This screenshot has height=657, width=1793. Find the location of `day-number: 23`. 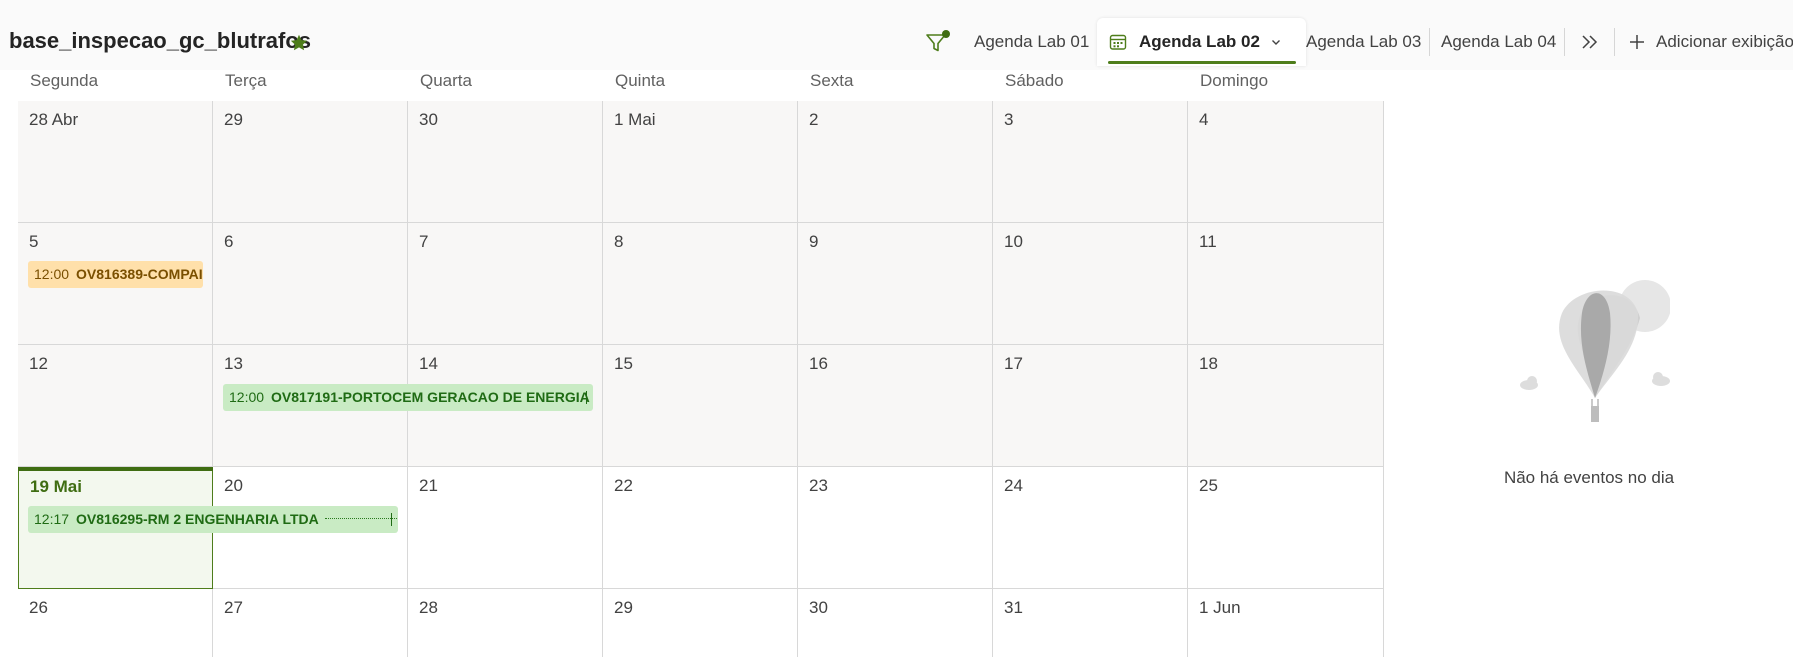

day-number: 23 is located at coordinates (818, 485).